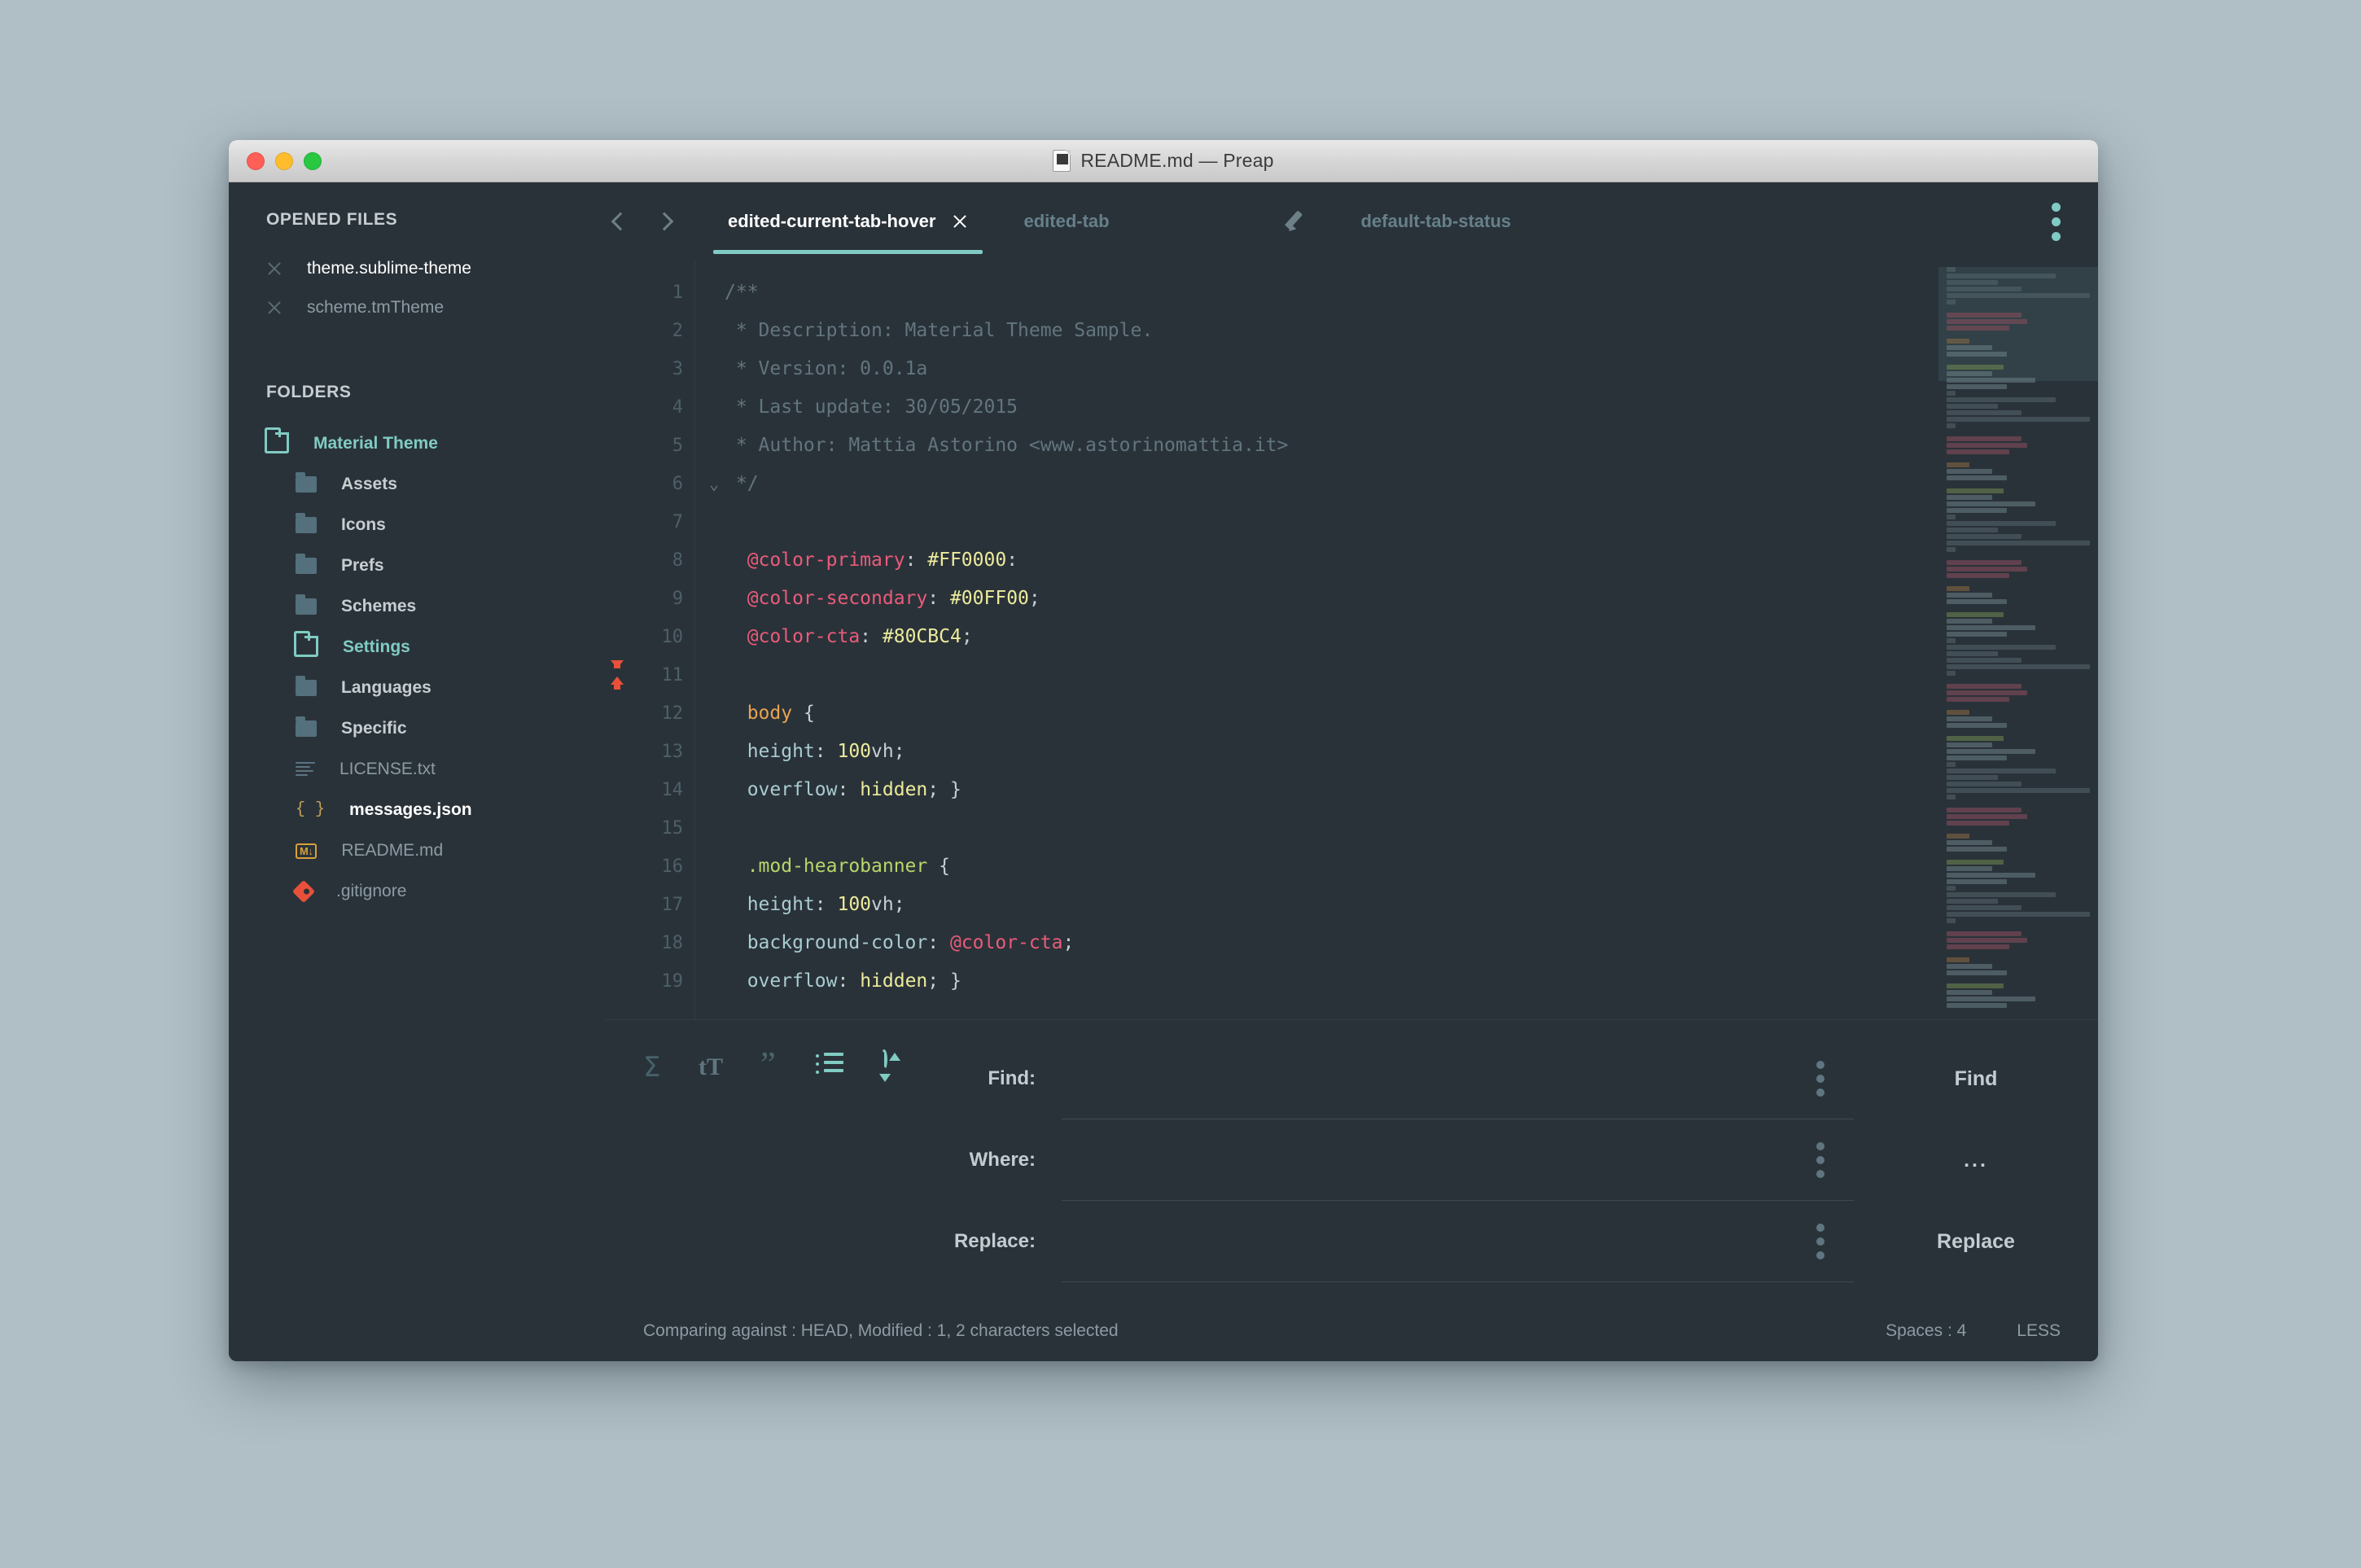 This screenshot has width=2361, height=1568. I want to click on list-icon, so click(829, 1068).